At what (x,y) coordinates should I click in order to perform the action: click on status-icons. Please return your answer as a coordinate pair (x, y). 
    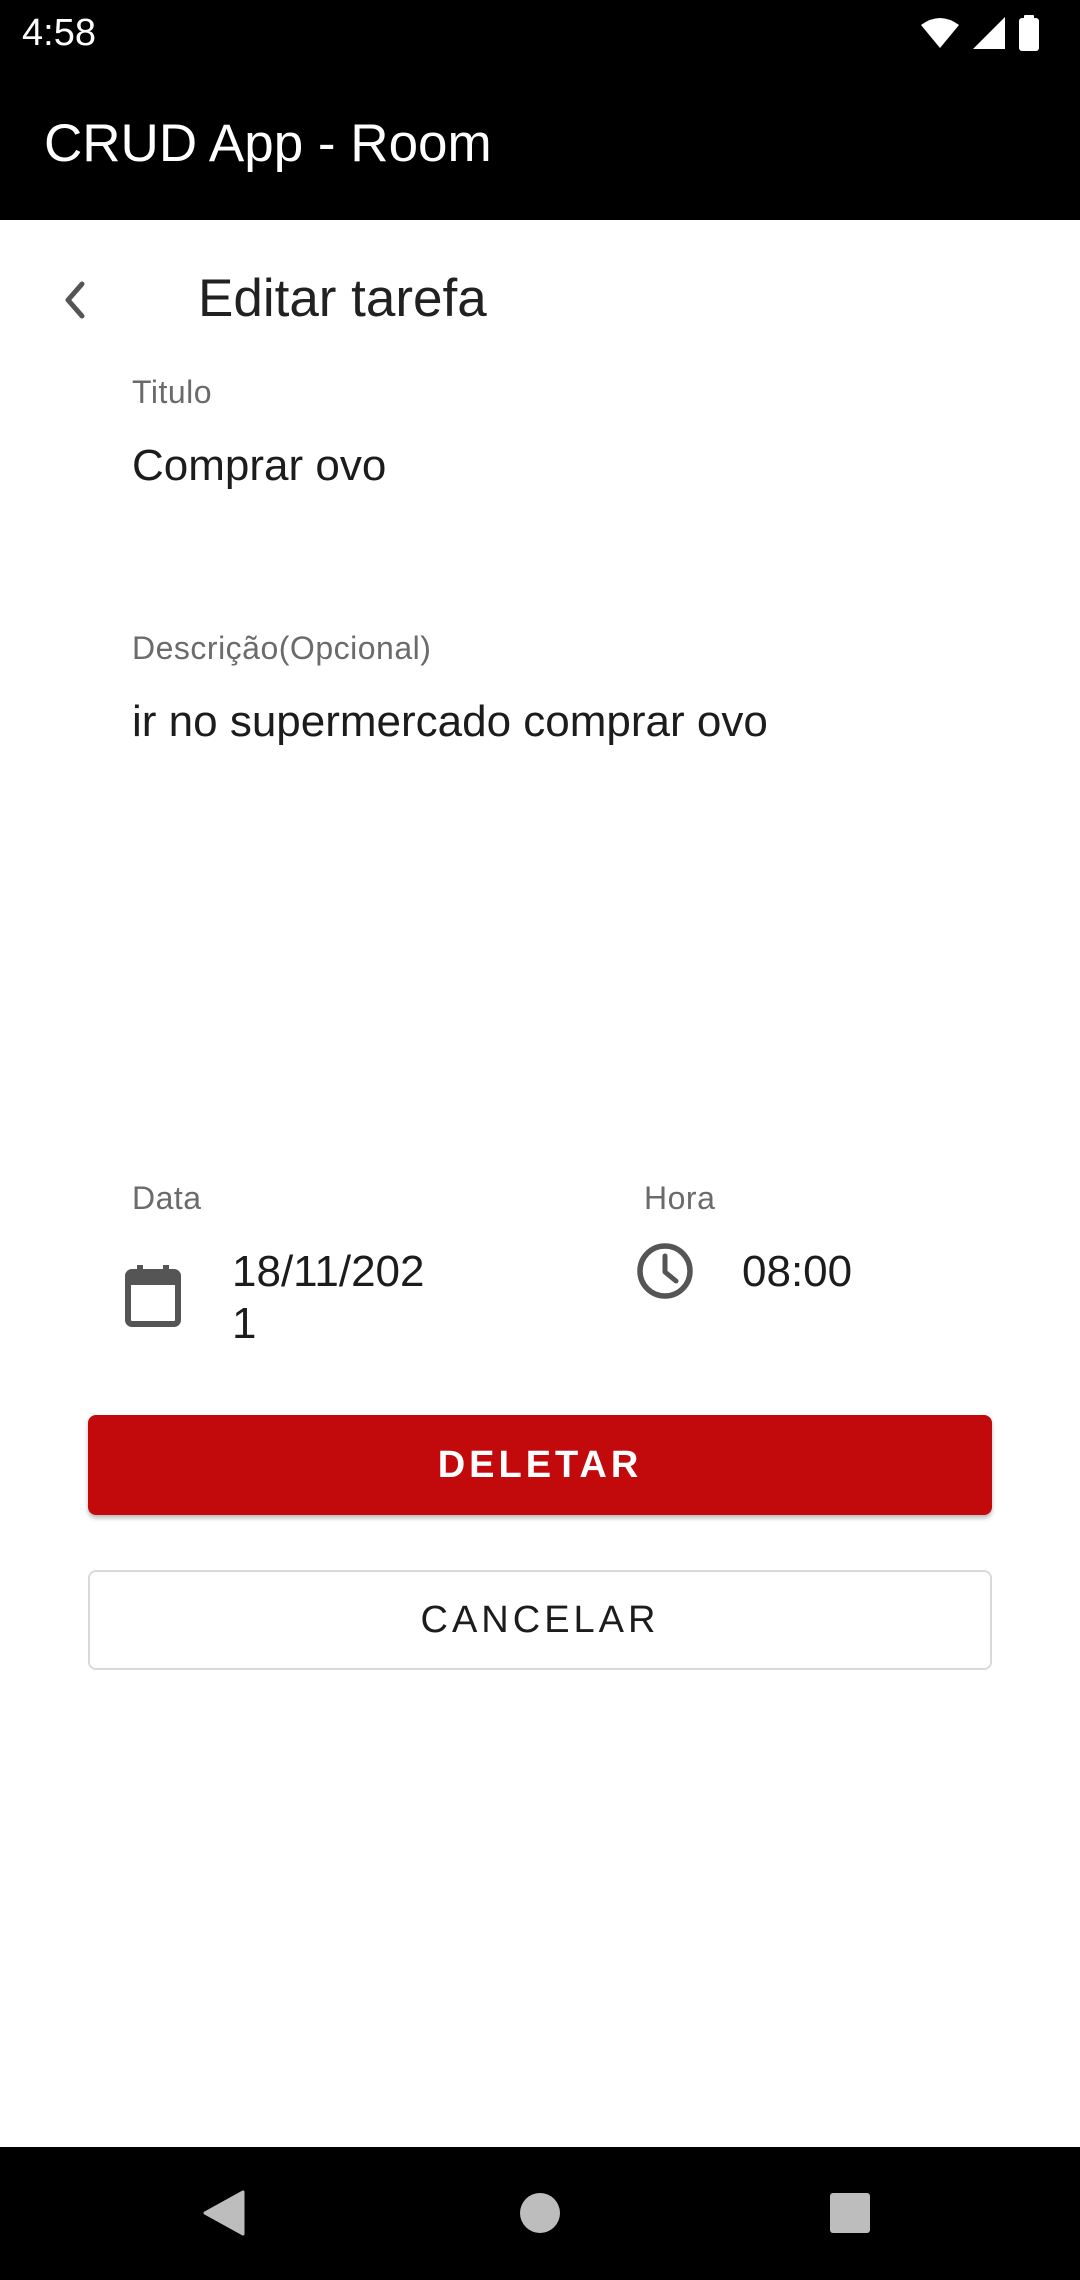
    Looking at the image, I should click on (980, 33).